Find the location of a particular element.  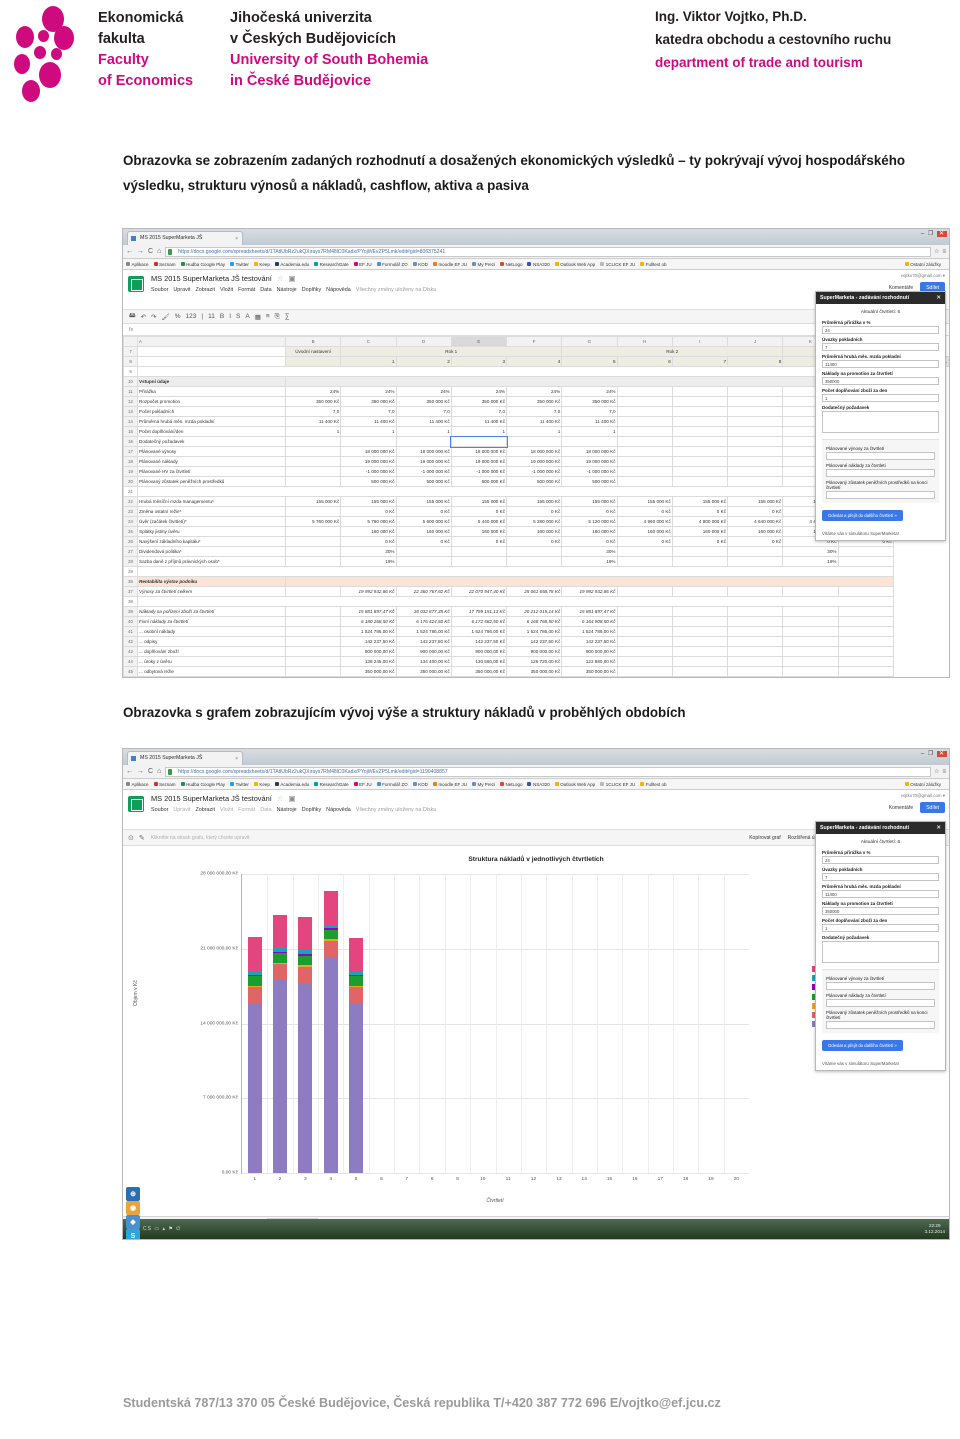

cell: 142 237,50 Kč is located at coordinates (479, 641).